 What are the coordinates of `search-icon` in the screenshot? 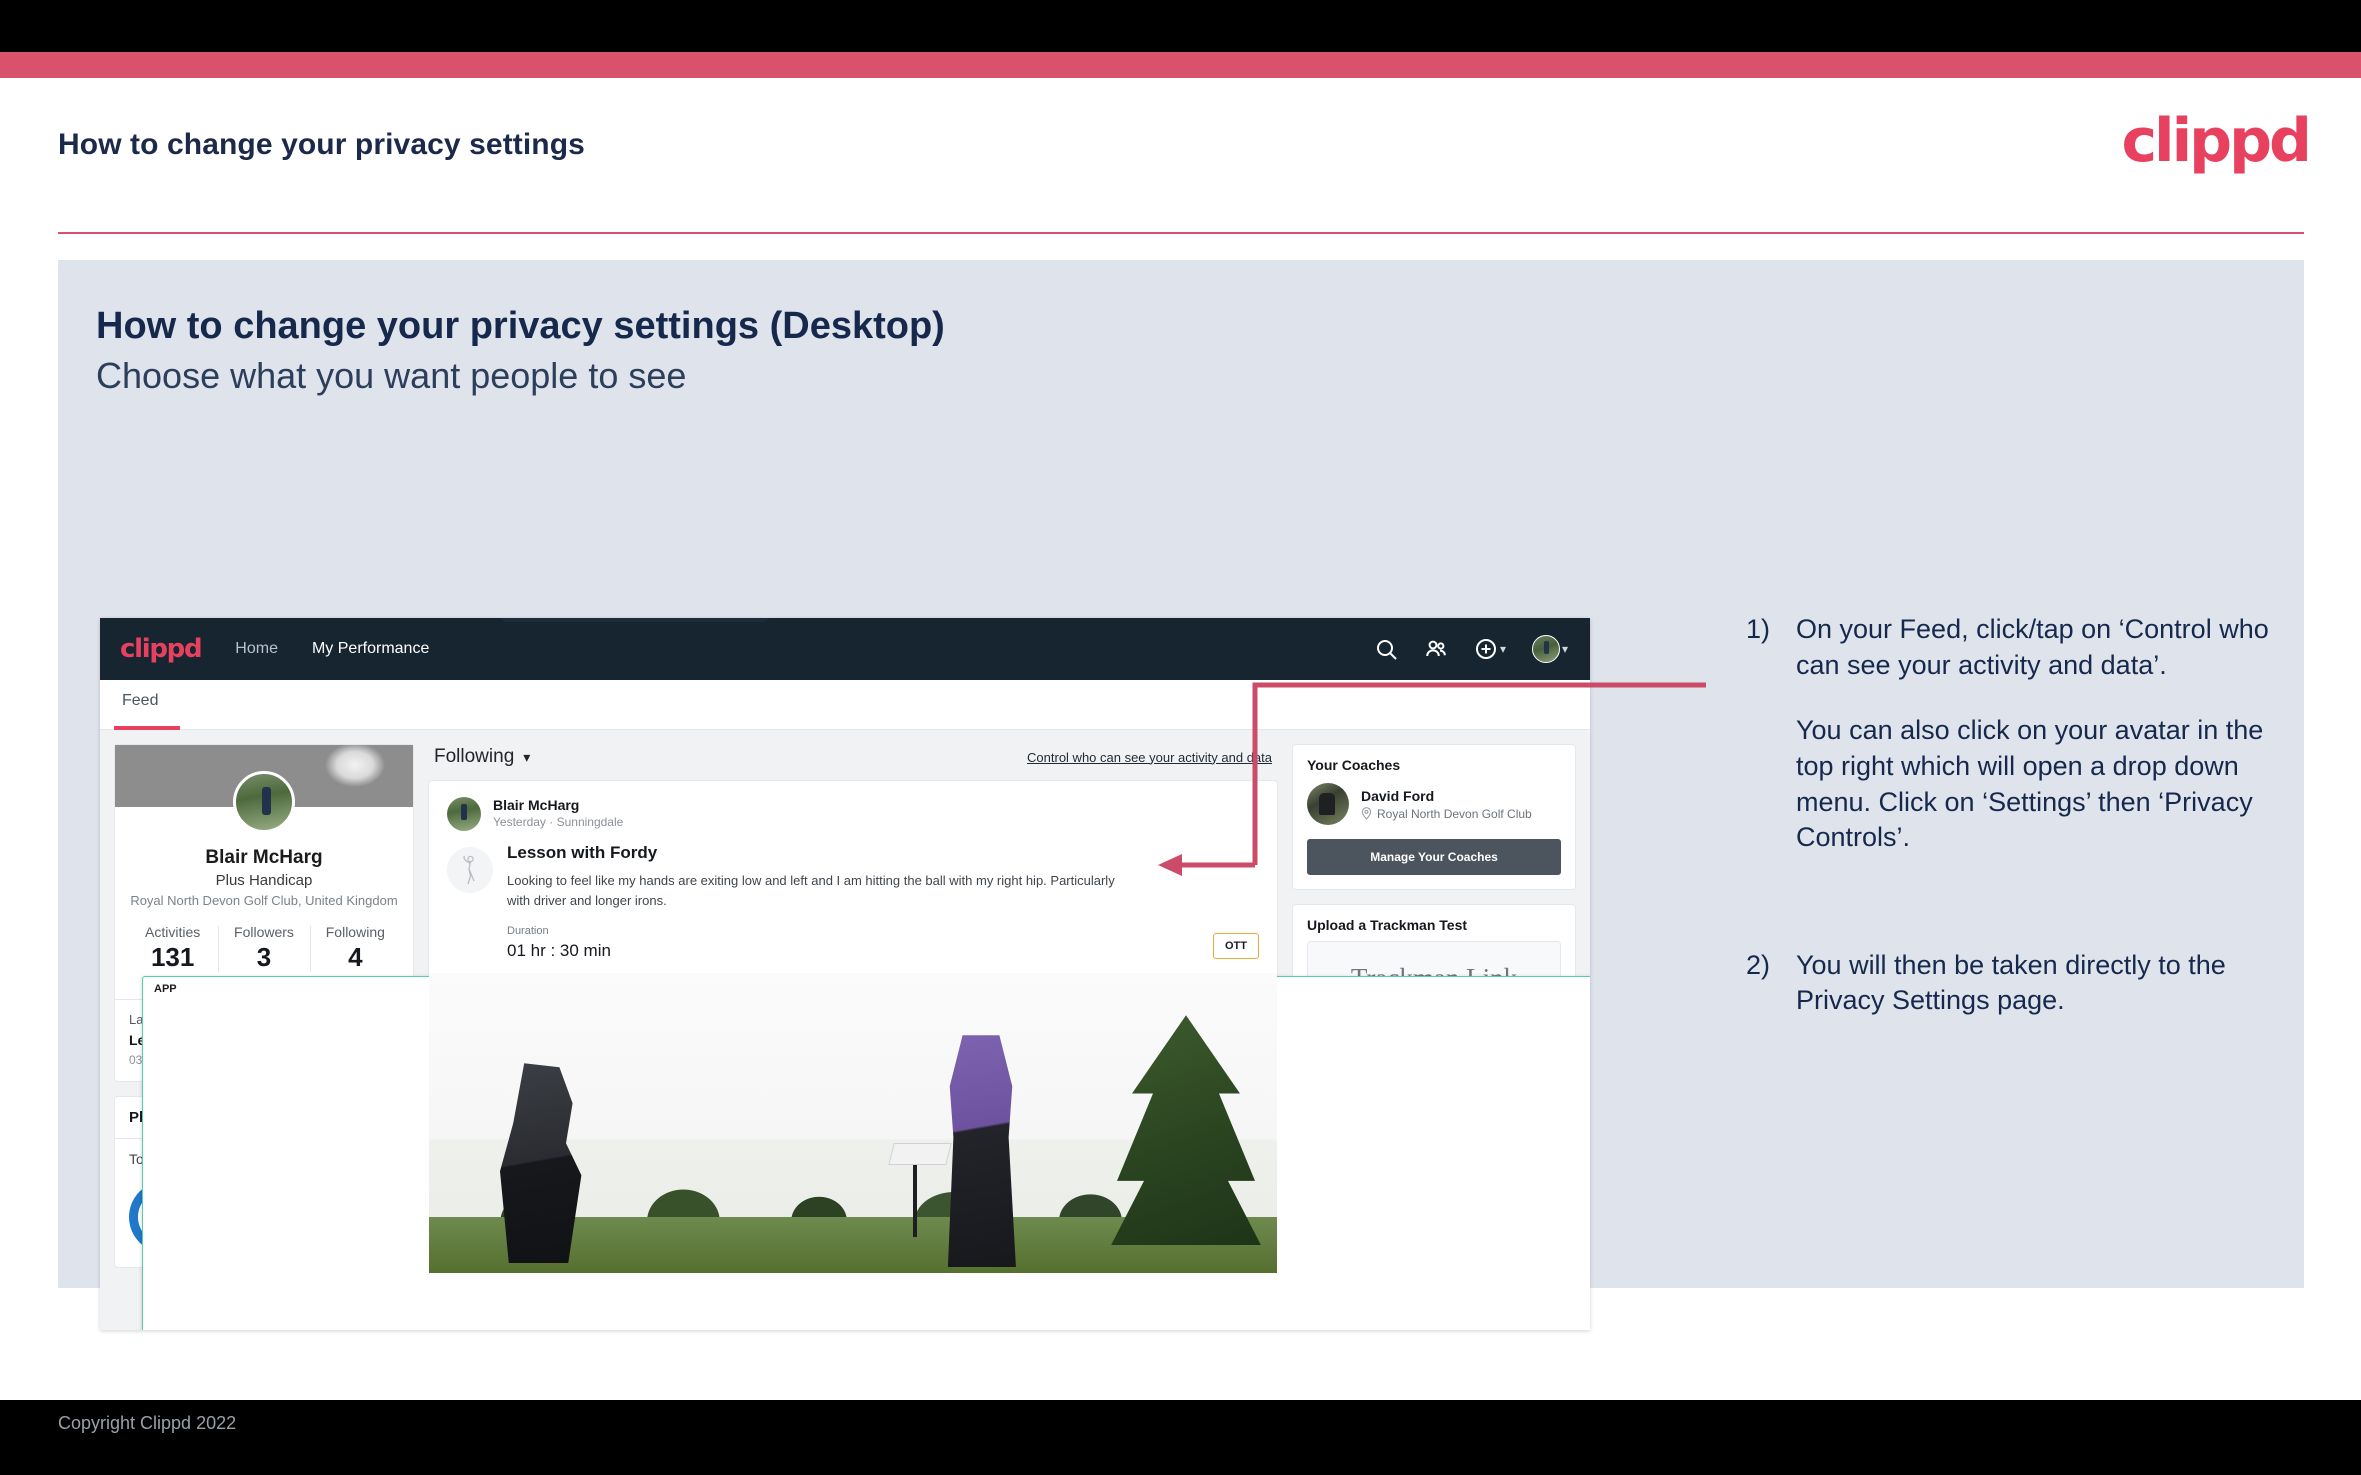 It's located at (1386, 649).